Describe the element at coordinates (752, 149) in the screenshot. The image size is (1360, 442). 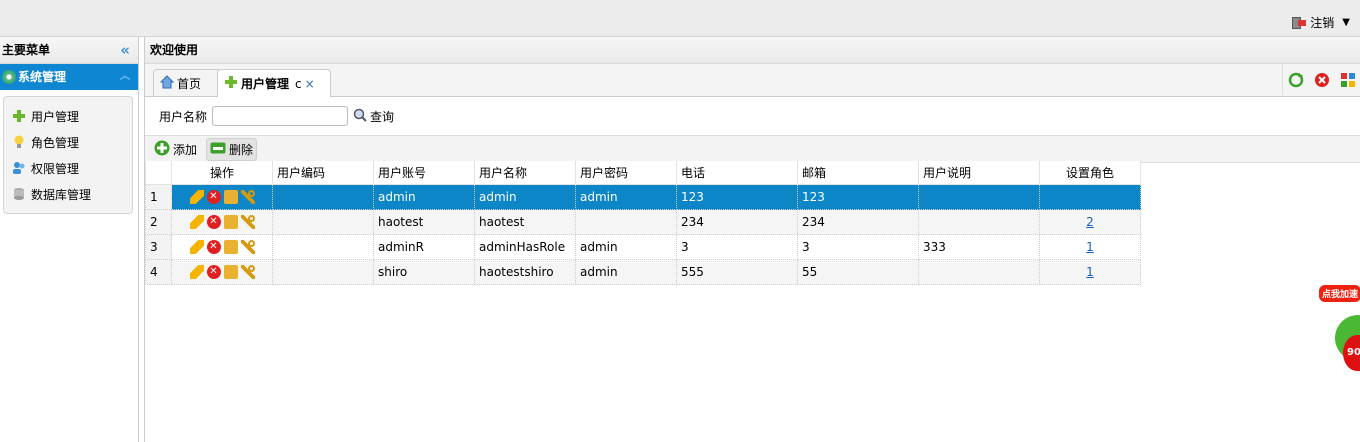
I see `action-toolbar: 添加 删除` at that location.